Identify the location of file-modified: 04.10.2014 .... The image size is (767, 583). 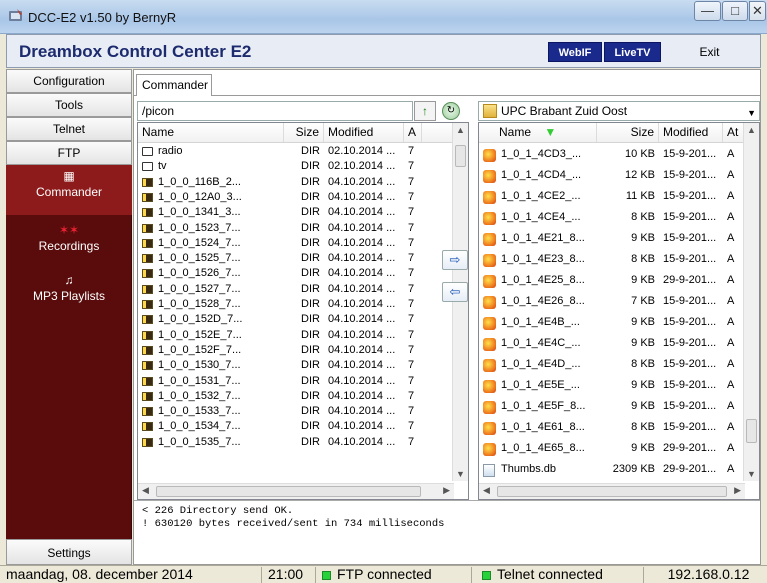
(362, 212).